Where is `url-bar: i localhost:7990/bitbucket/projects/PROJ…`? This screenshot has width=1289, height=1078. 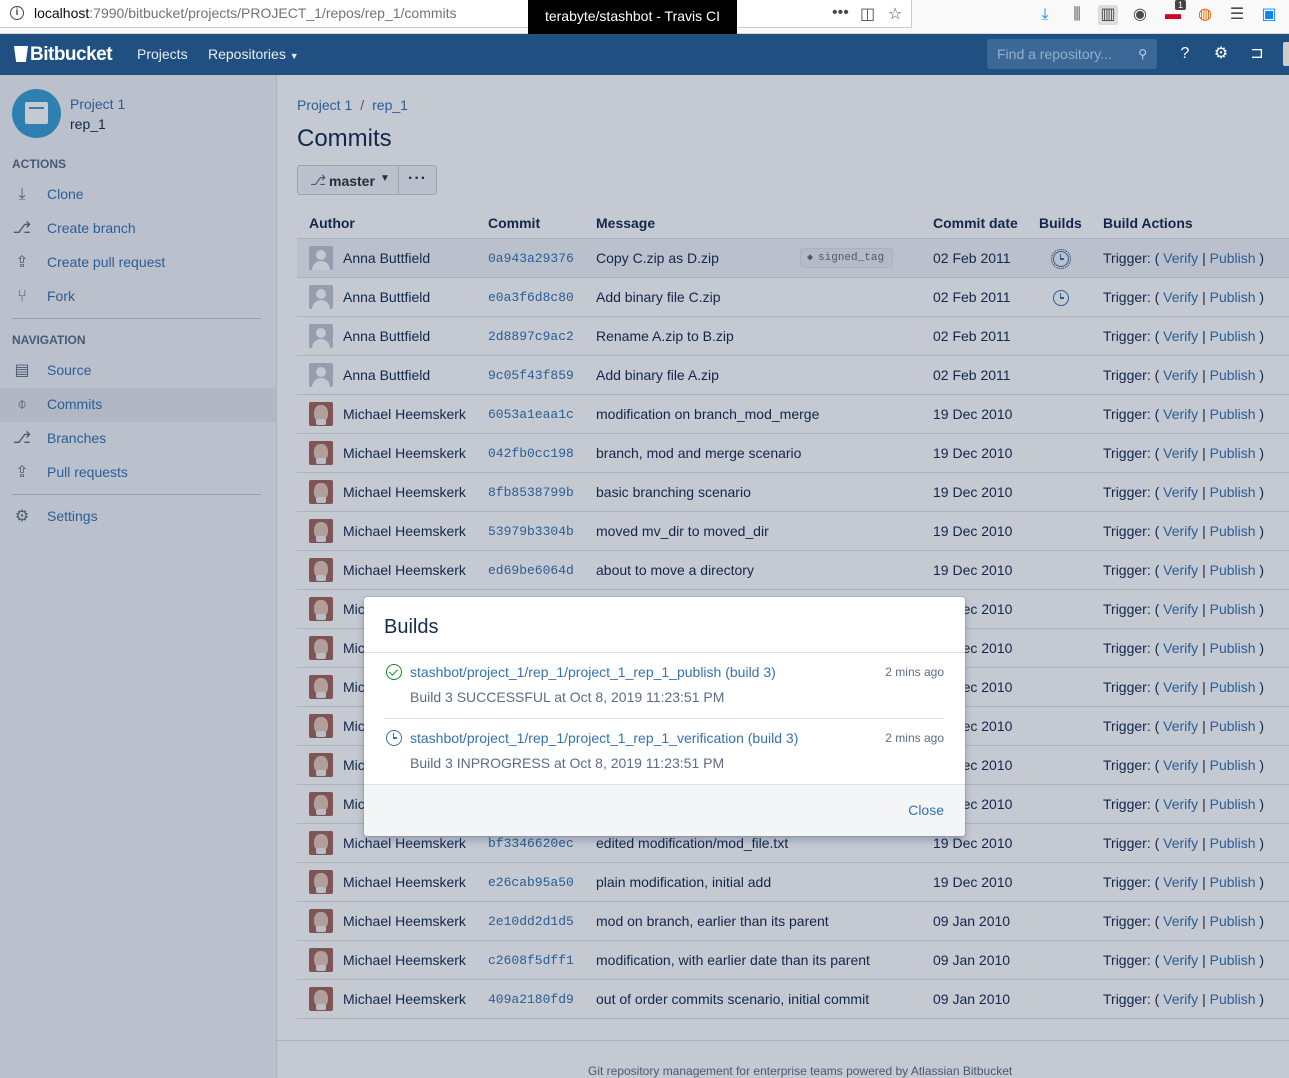 url-bar: i localhost:7990/bitbucket/projects/PROJ… is located at coordinates (456, 14).